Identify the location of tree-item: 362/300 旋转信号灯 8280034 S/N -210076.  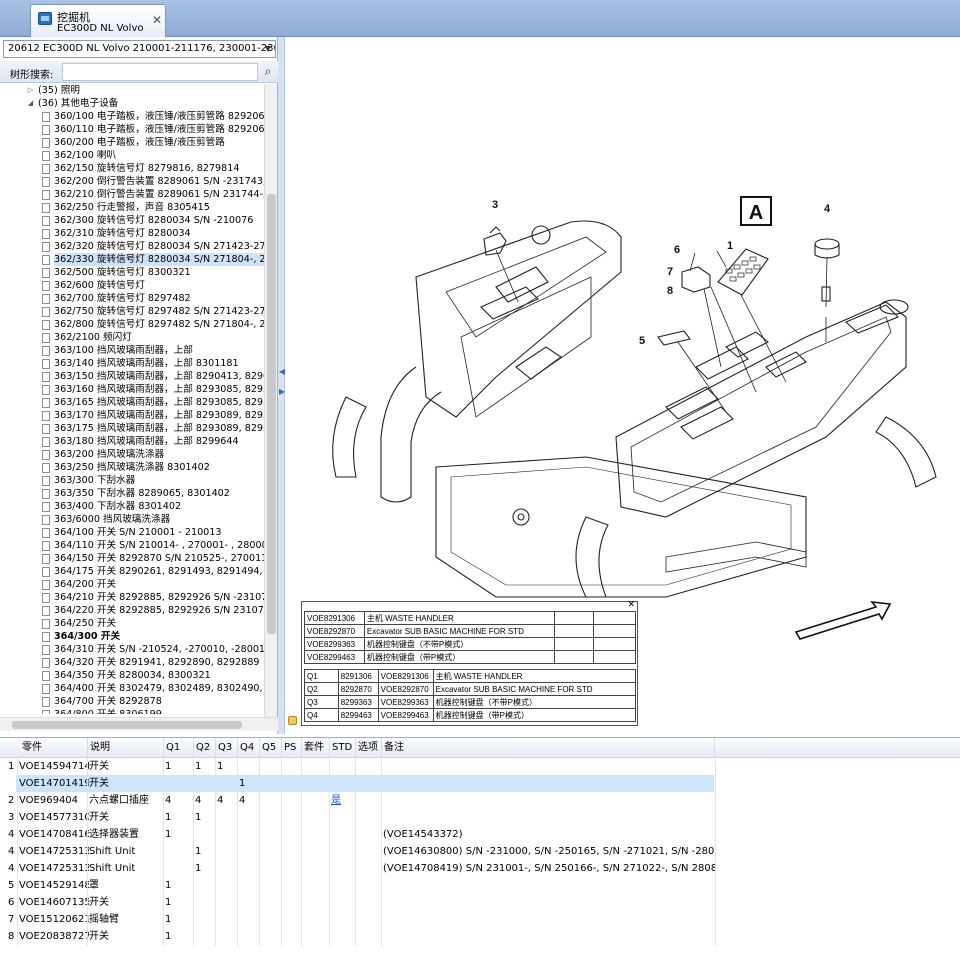
(132, 220).